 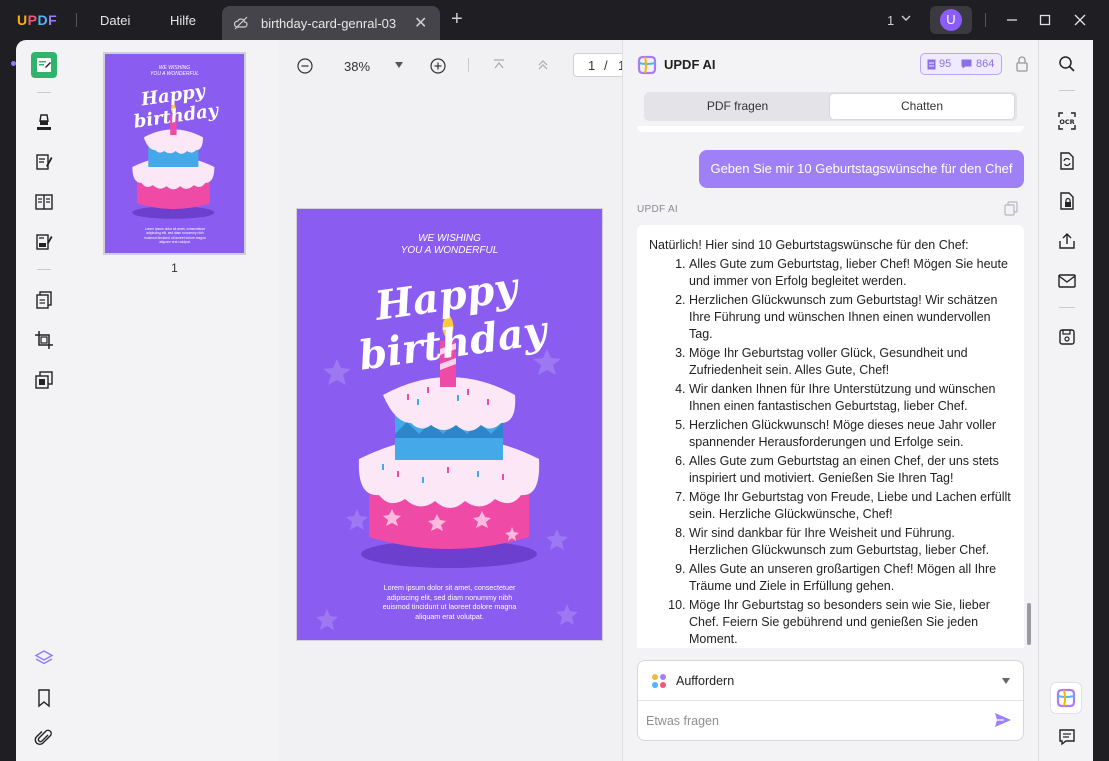 I want to click on book-icon, so click(x=44, y=202).